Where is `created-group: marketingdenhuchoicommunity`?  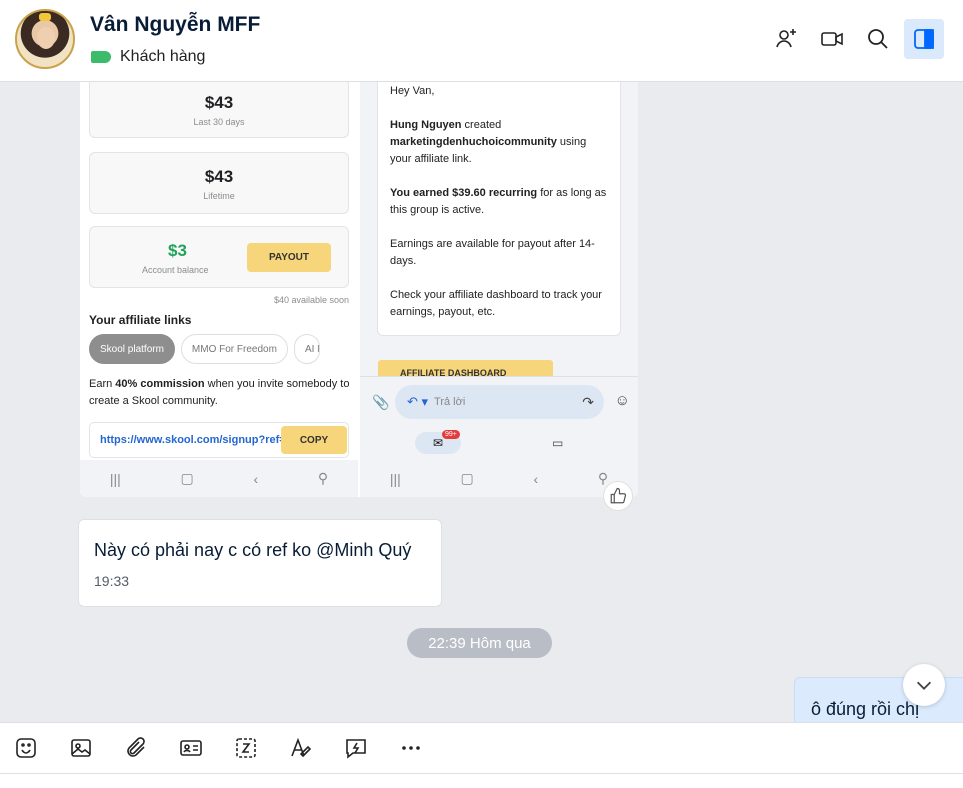
created-group: marketingdenhuchoicommunity is located at coordinates (473, 142).